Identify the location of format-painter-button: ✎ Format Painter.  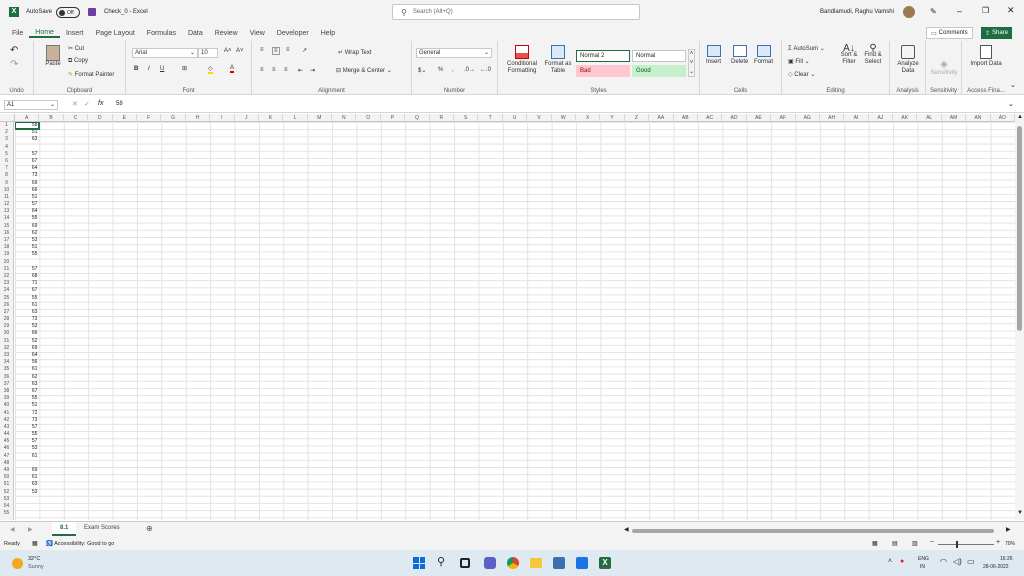
(91, 74).